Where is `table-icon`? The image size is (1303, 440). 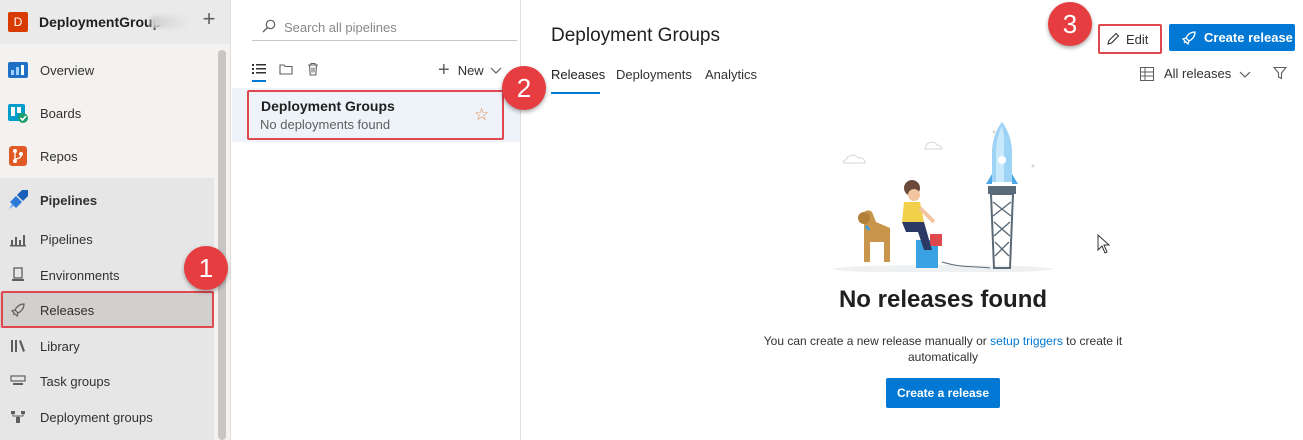 table-icon is located at coordinates (1147, 73).